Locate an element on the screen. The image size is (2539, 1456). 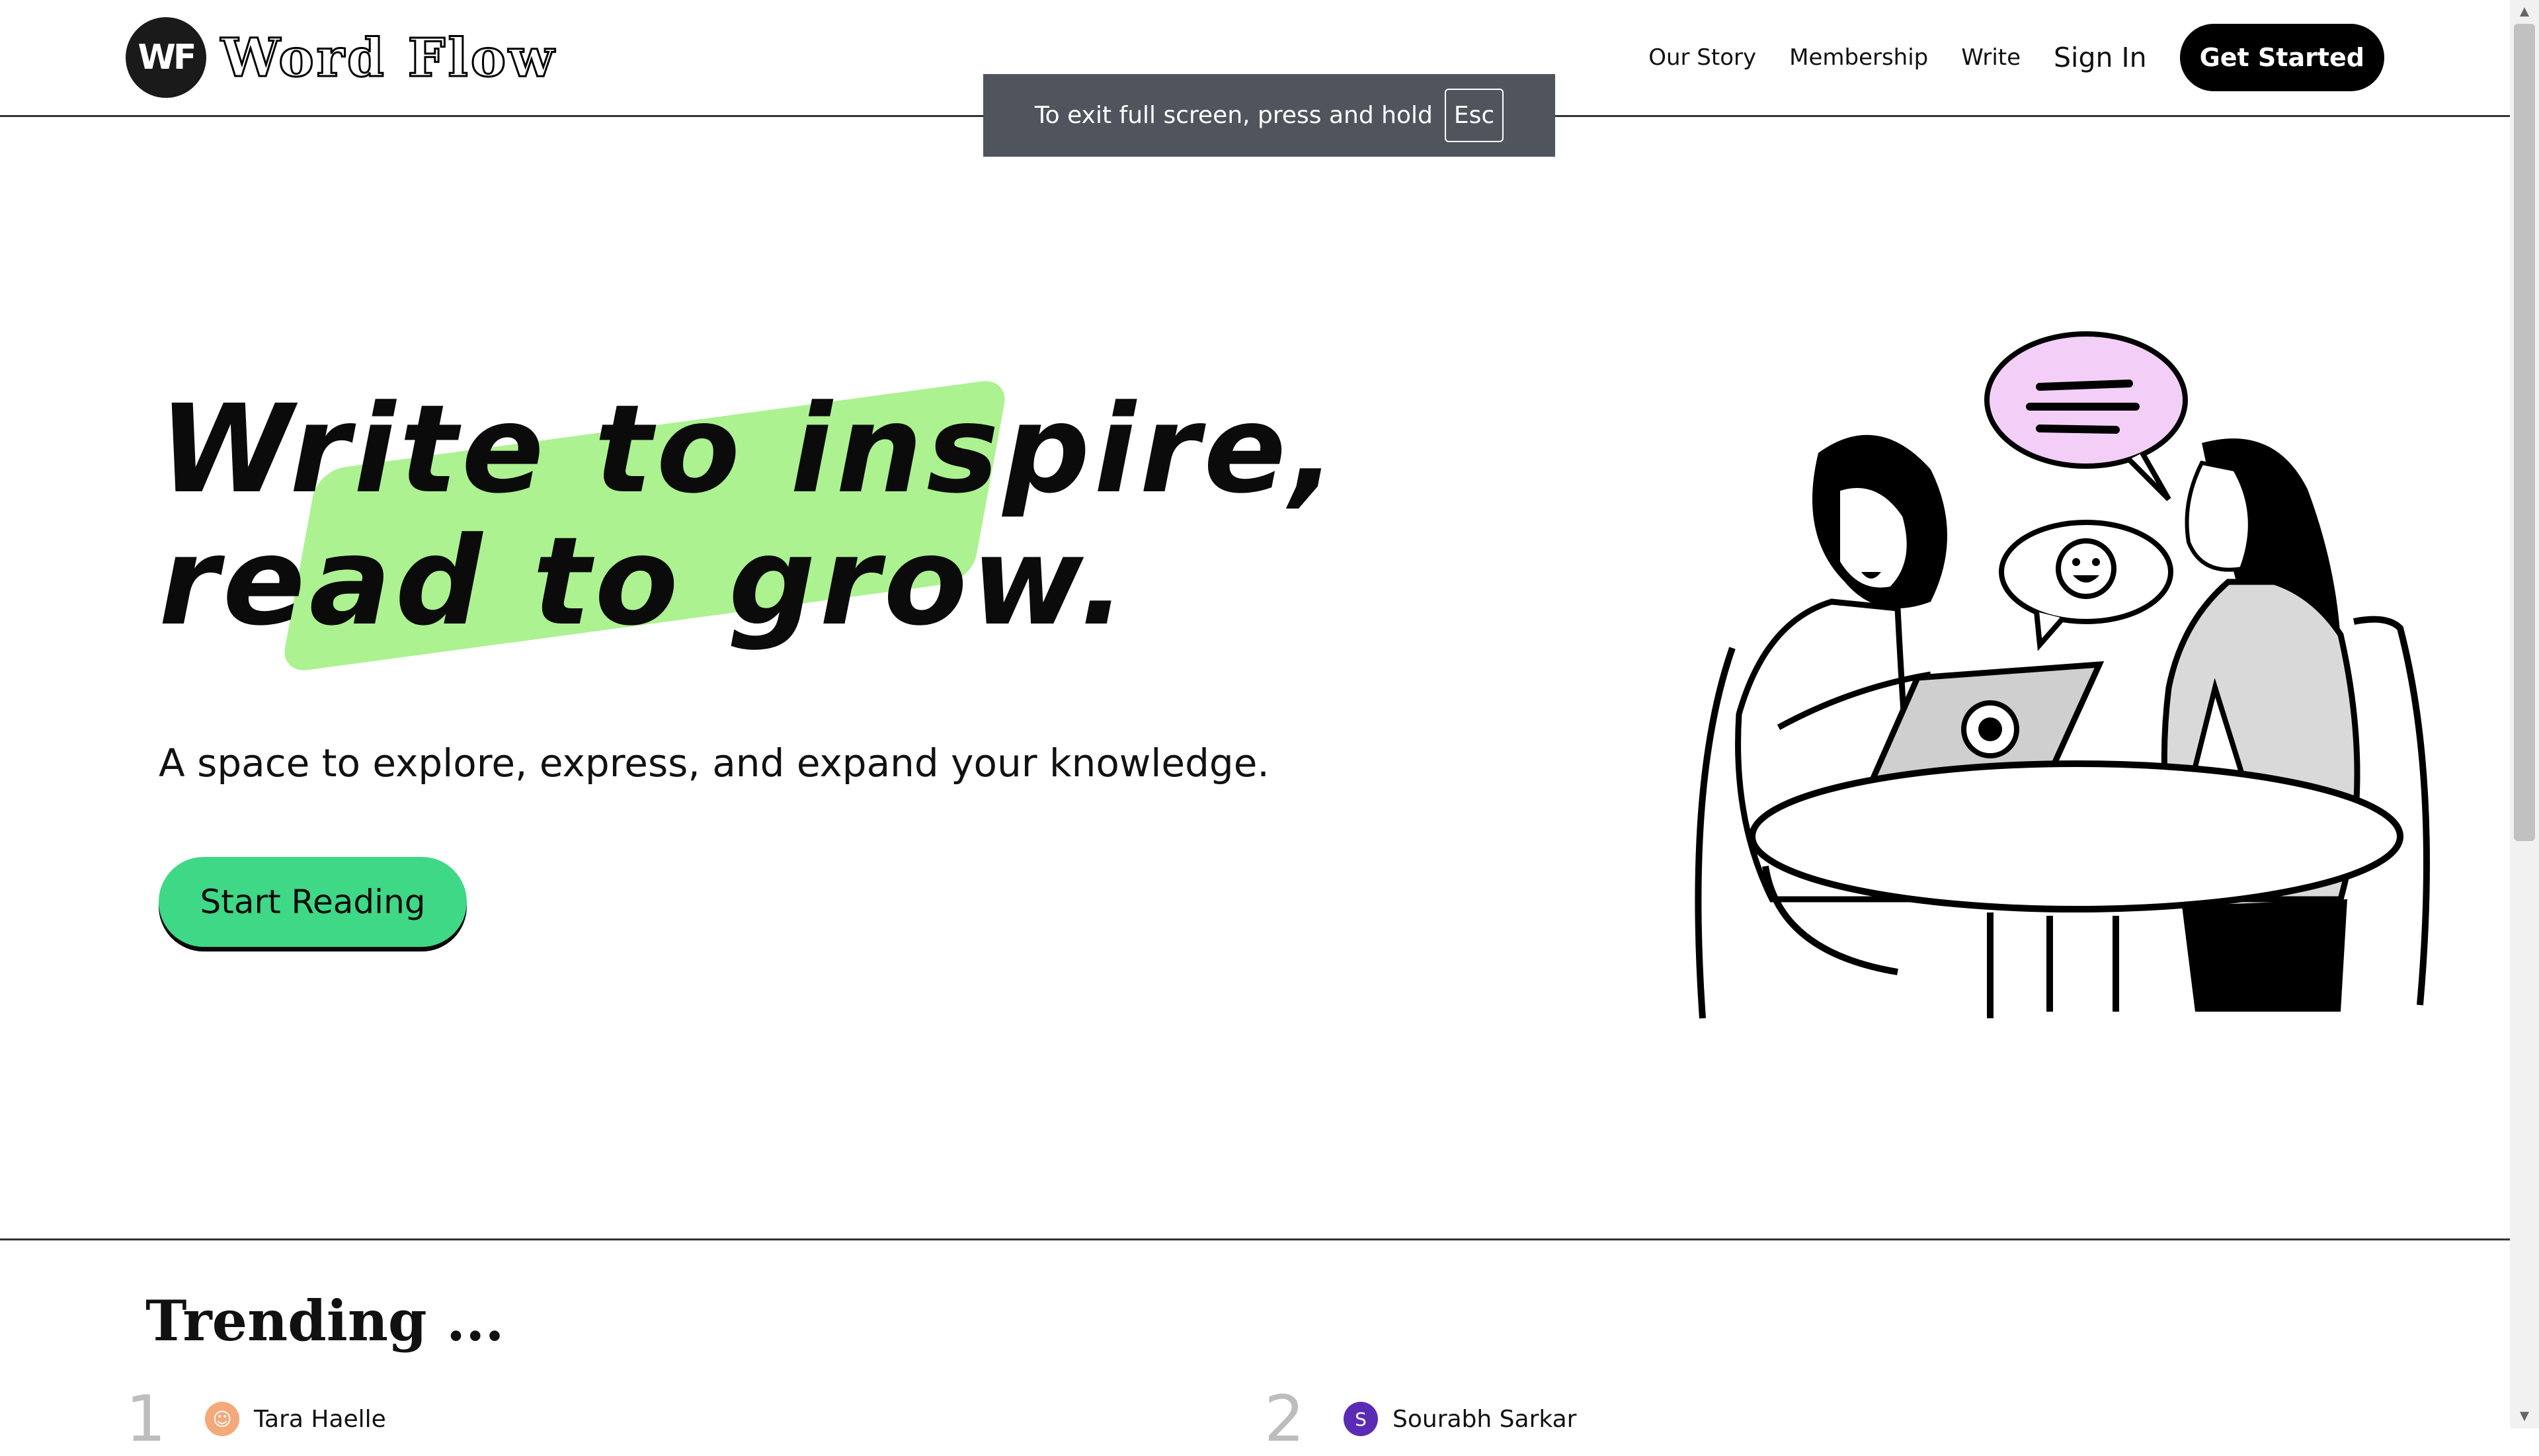
get-started-button: Get Started is located at coordinates (2281, 57).